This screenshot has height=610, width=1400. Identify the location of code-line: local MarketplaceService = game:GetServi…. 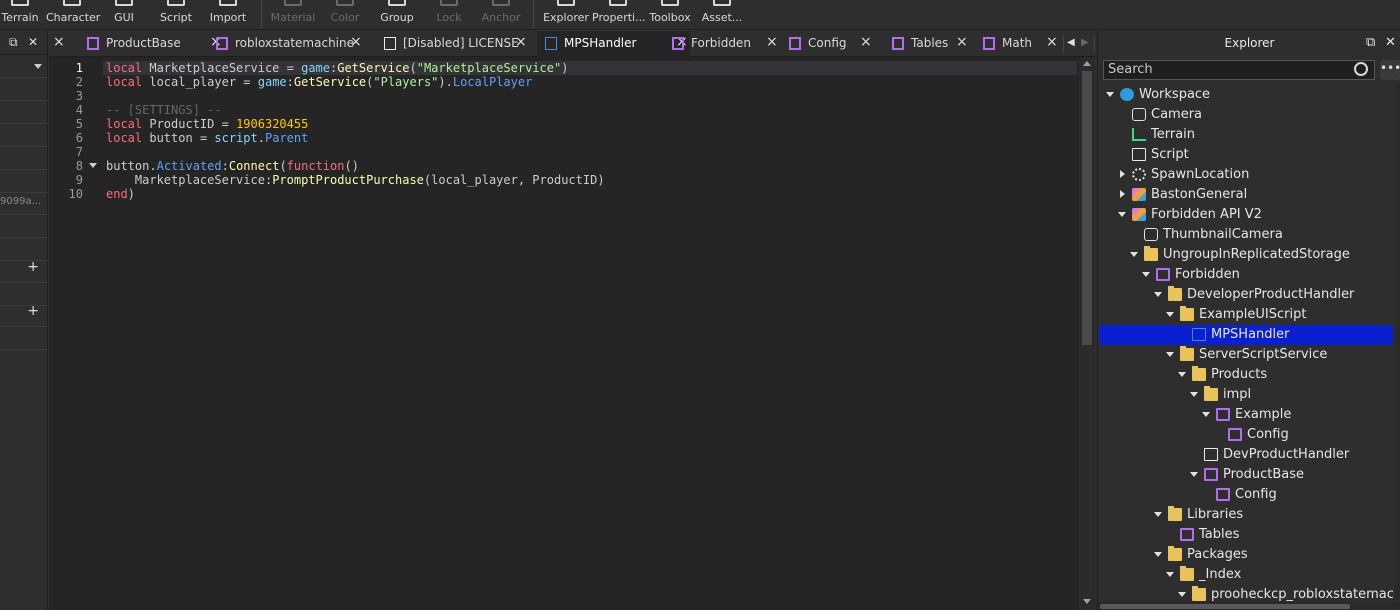
(337, 68).